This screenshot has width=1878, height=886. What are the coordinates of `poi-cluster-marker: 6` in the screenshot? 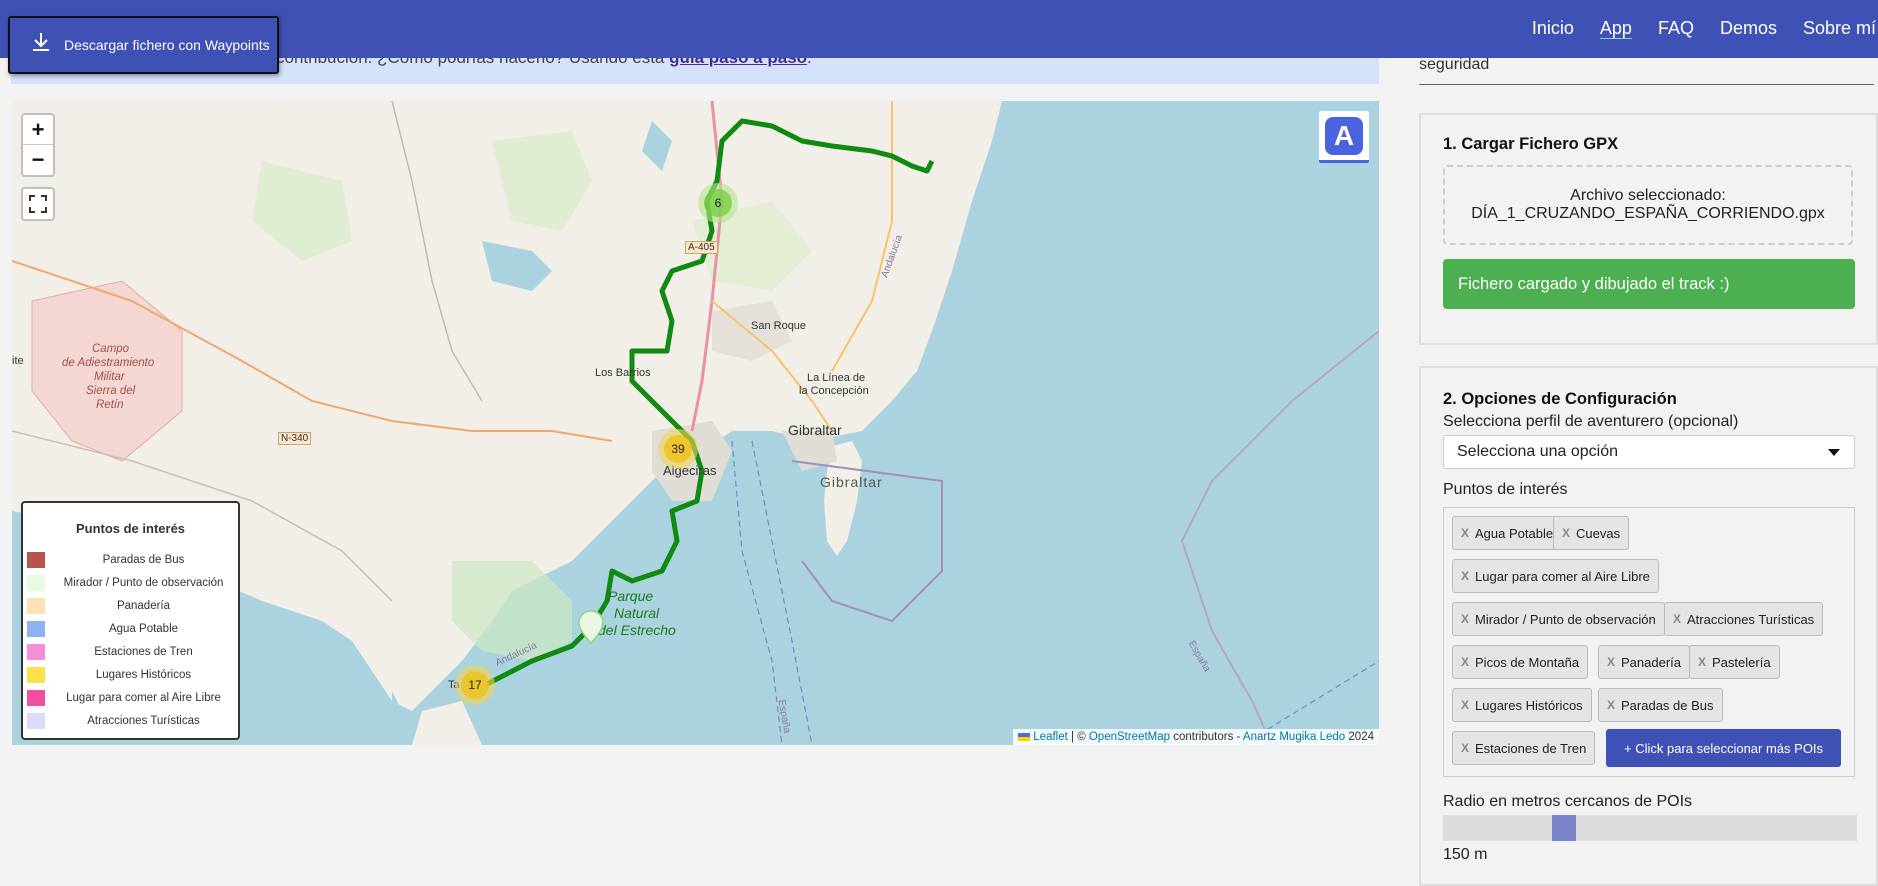 It's located at (718, 203).